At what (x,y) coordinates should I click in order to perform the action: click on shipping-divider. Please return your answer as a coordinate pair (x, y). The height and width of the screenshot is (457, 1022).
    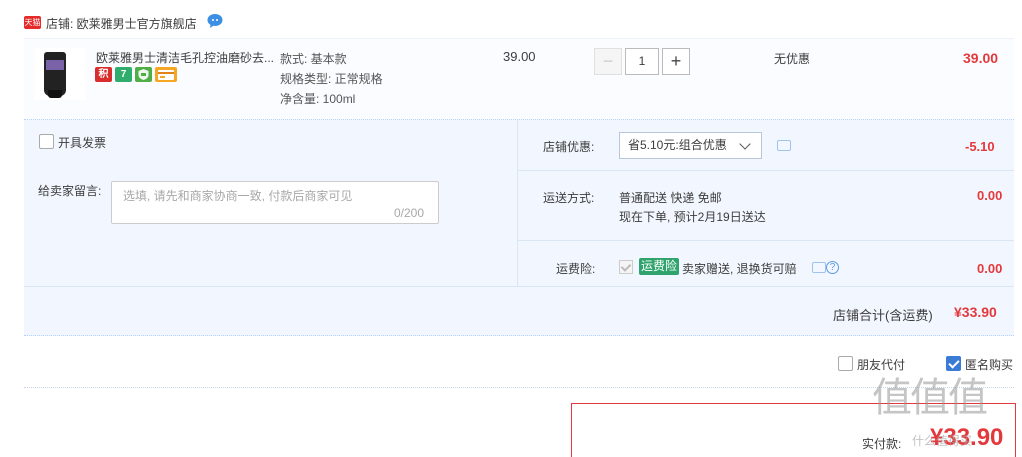
    Looking at the image, I should click on (765, 240).